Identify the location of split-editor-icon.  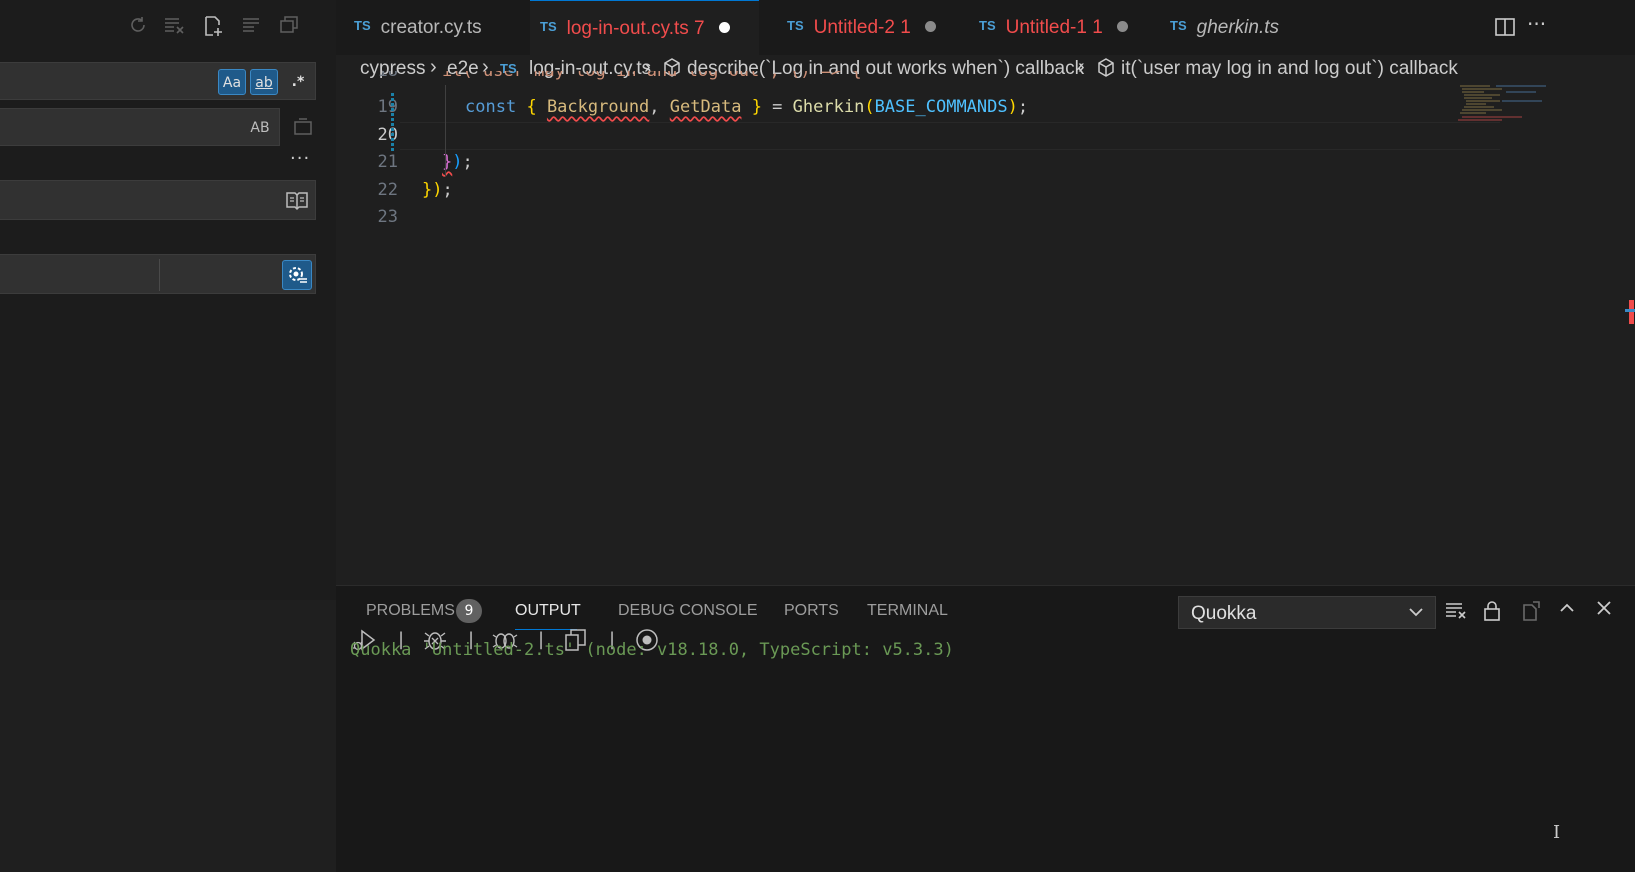
(1505, 29).